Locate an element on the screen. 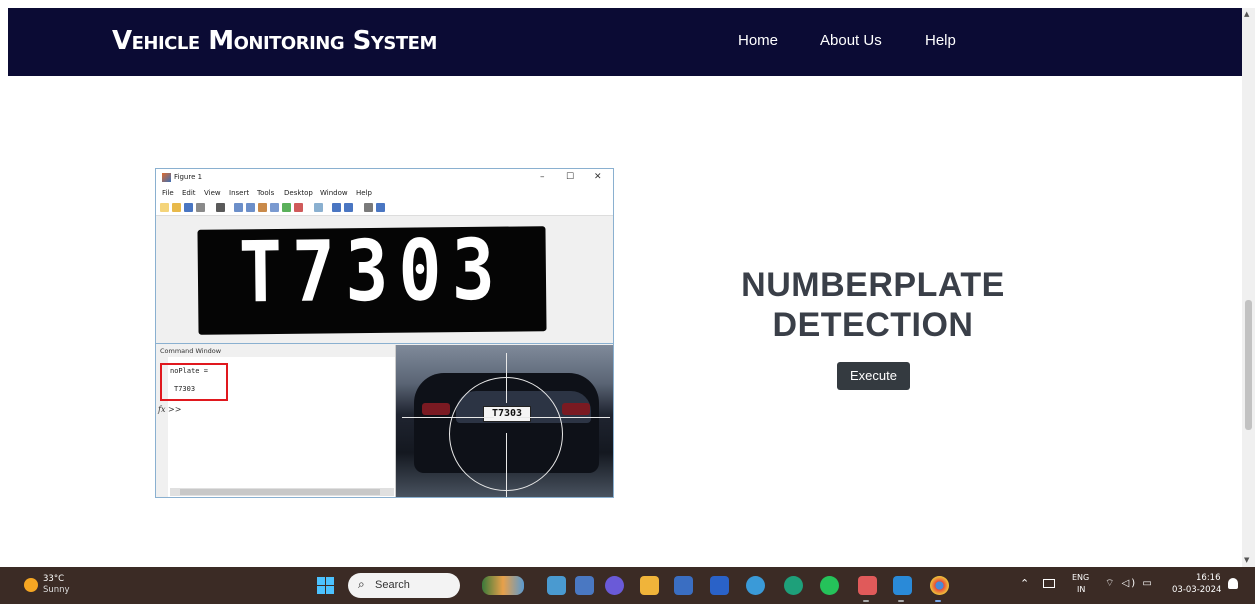 The width and height of the screenshot is (1255, 604). weather-temp: 33°C is located at coordinates (53, 579).